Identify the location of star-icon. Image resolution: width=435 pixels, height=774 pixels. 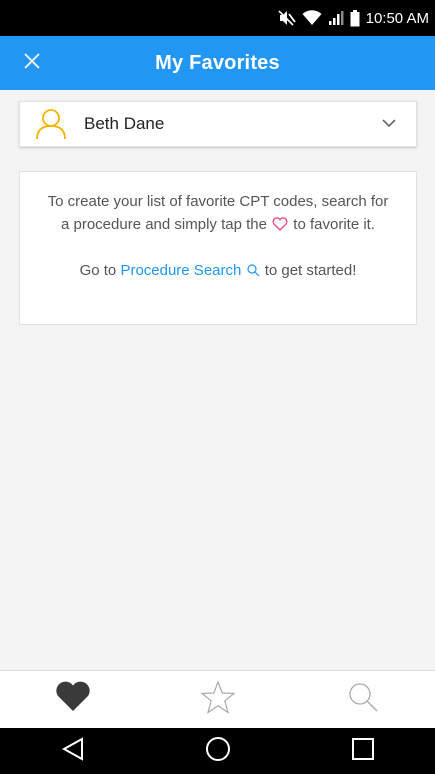
(217, 699).